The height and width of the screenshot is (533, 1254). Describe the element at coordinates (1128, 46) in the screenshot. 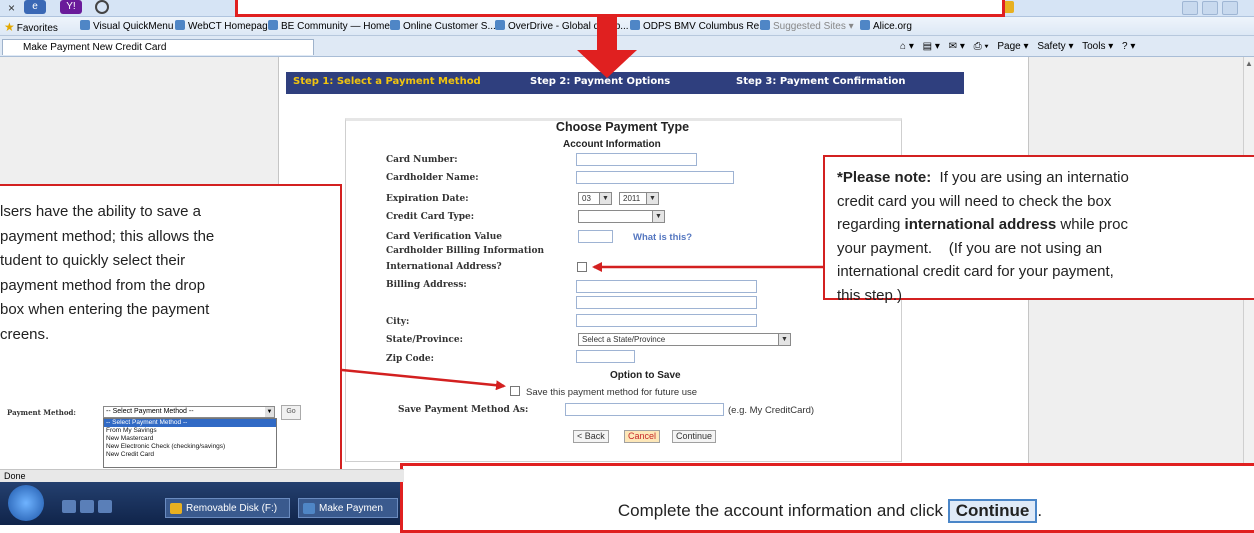

I see `help-icon: ? ▾` at that location.